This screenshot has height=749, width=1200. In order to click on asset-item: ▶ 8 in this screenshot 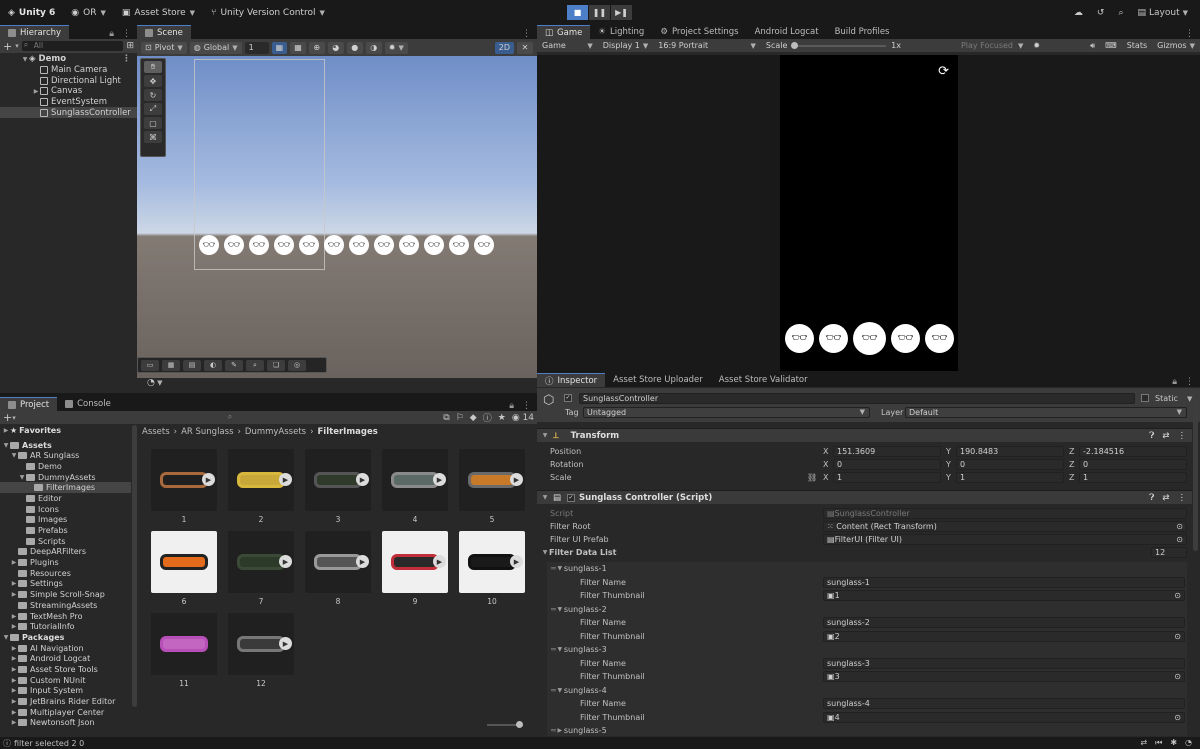, I will do `click(338, 568)`.